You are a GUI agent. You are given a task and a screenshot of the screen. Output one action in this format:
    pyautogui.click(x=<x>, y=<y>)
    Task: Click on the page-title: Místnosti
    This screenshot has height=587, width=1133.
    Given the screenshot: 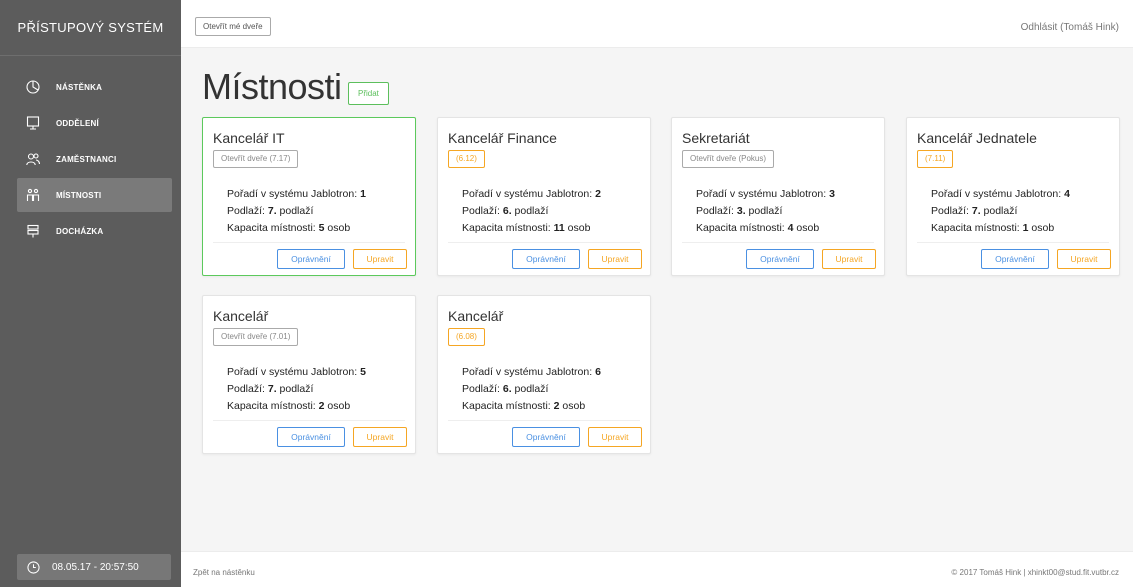 What is the action you would take?
    pyautogui.click(x=272, y=86)
    